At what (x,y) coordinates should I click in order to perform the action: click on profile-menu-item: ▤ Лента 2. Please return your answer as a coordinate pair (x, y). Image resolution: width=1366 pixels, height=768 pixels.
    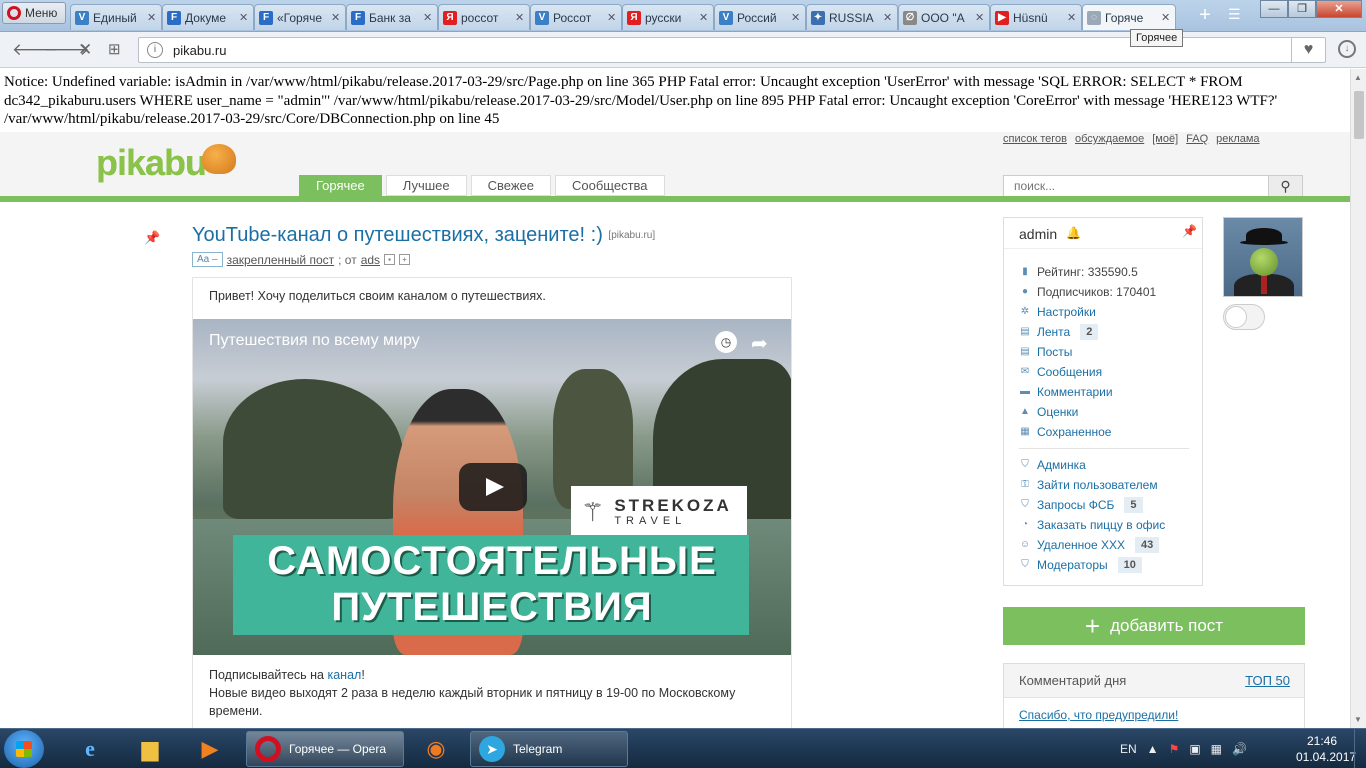
    Looking at the image, I should click on (1104, 332).